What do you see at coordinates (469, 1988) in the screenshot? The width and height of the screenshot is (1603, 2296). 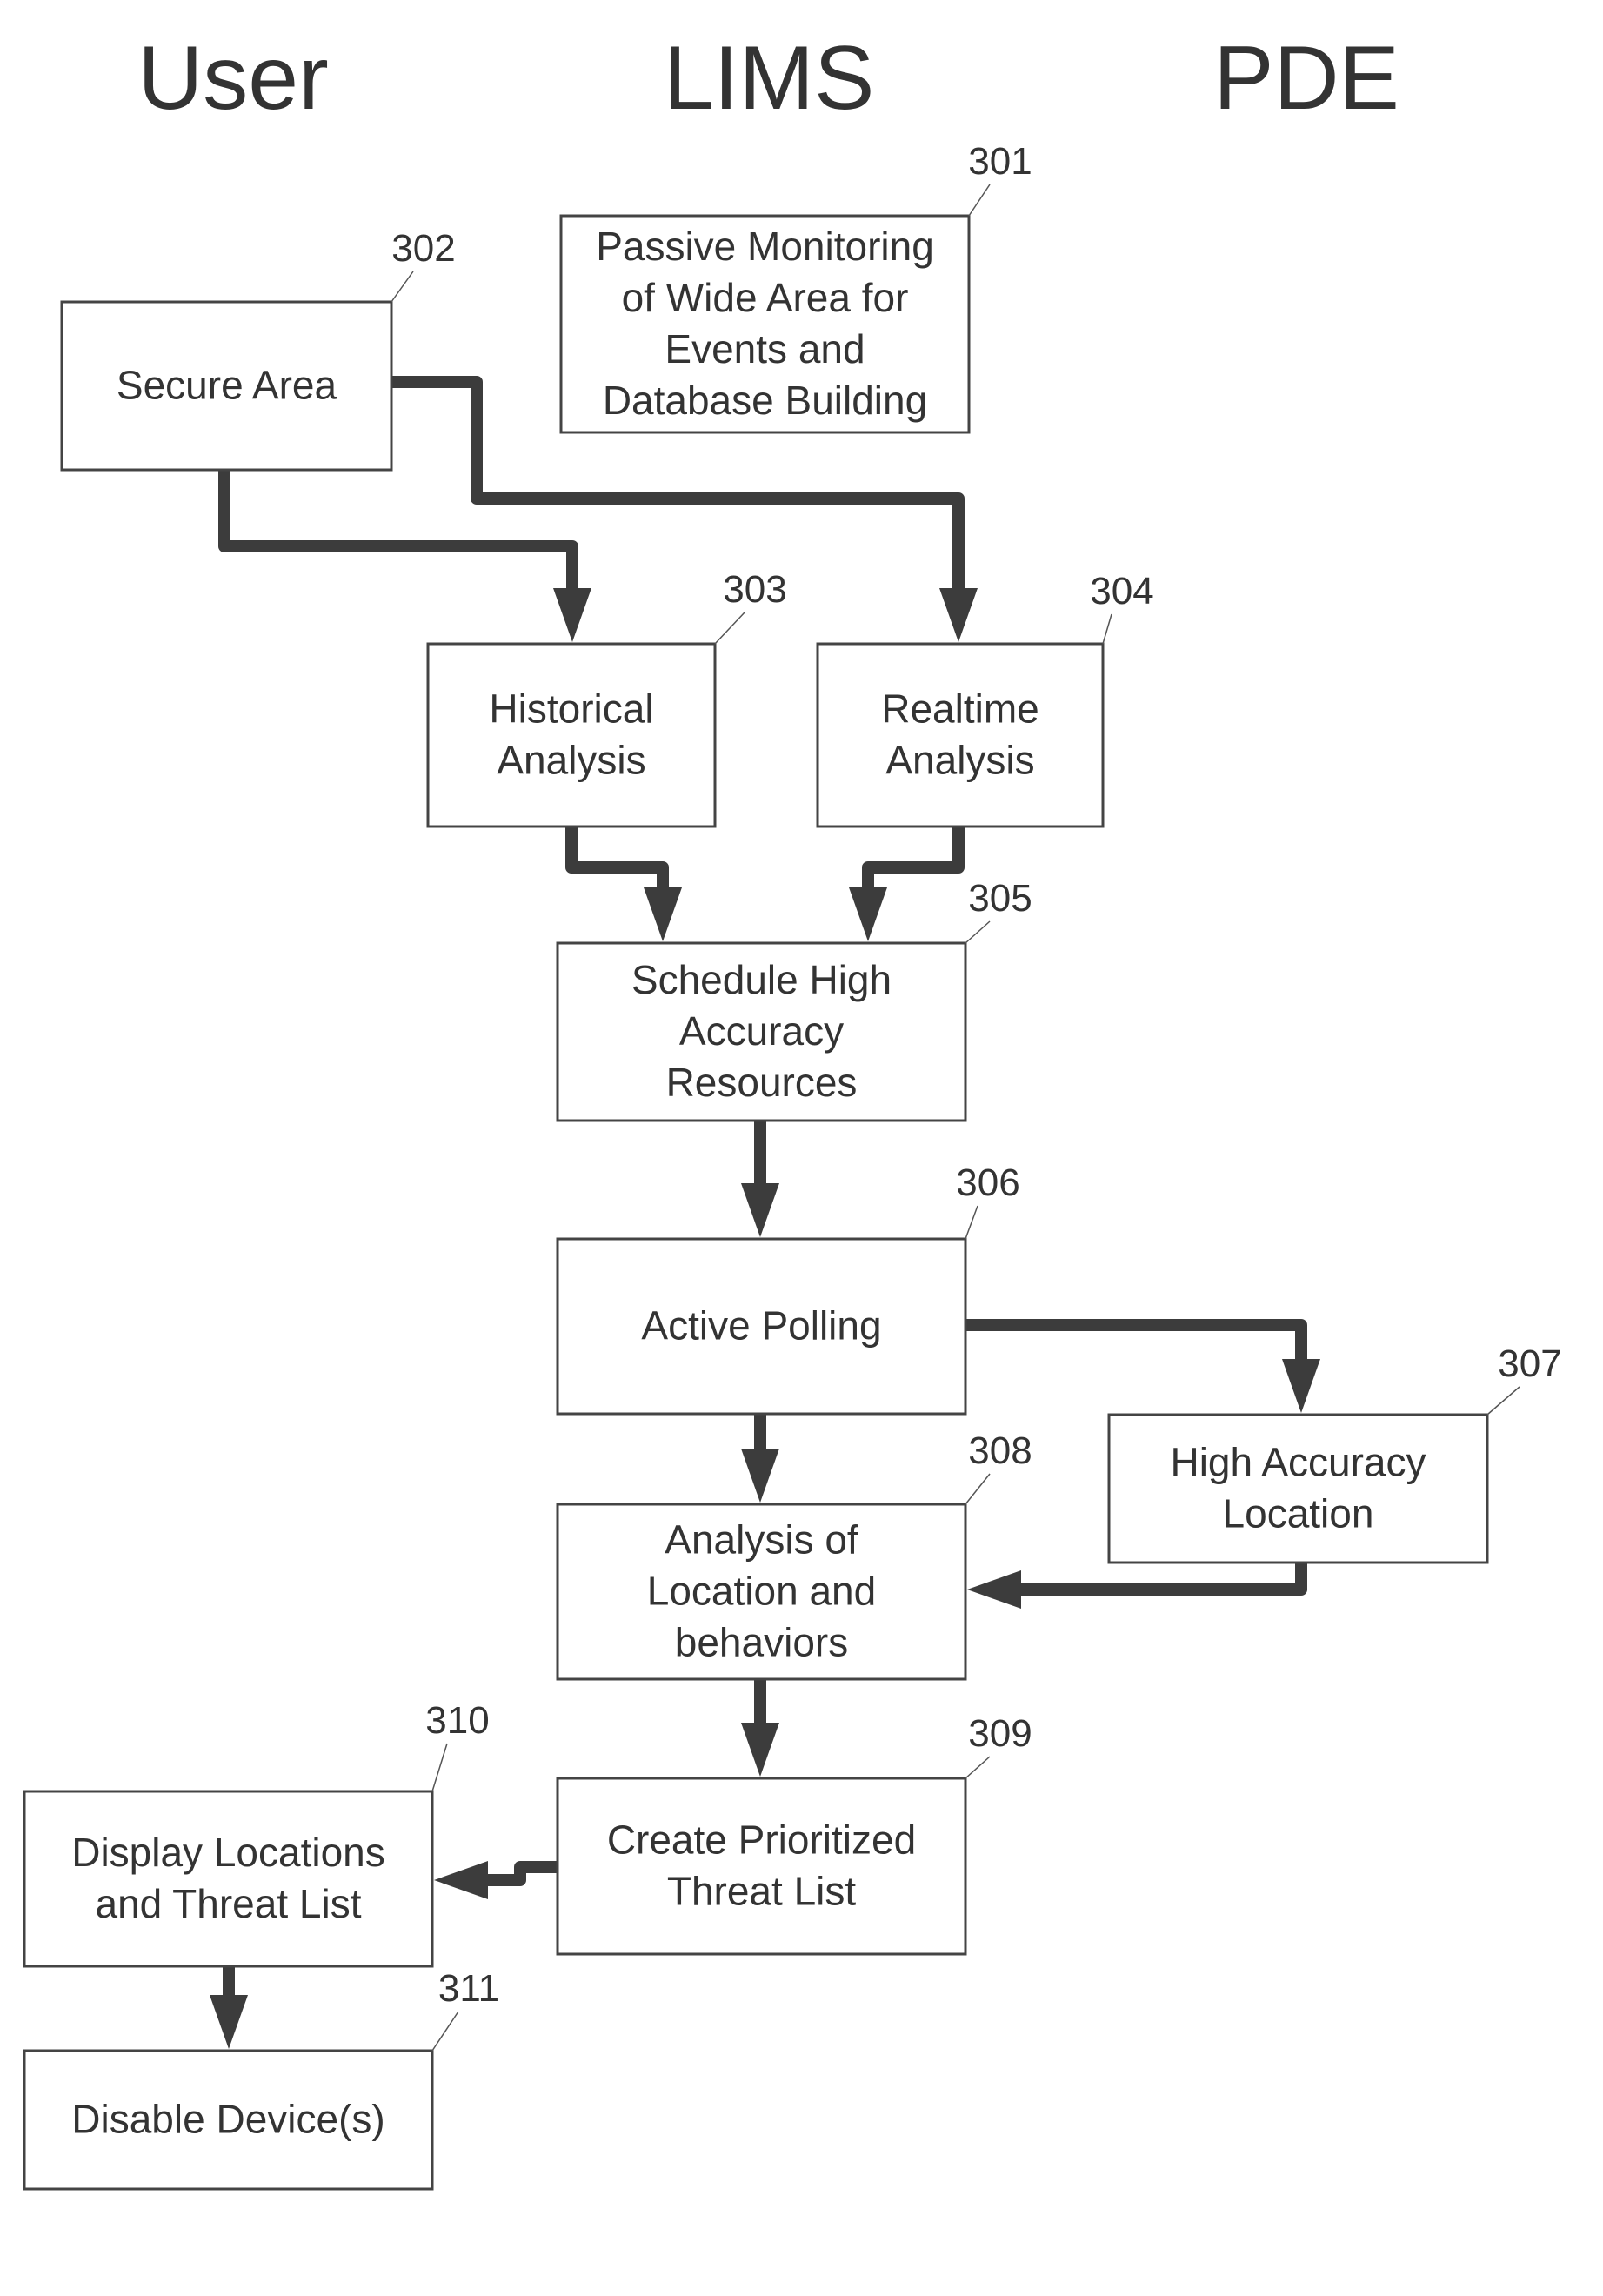 I see `reference-numeral: 311` at bounding box center [469, 1988].